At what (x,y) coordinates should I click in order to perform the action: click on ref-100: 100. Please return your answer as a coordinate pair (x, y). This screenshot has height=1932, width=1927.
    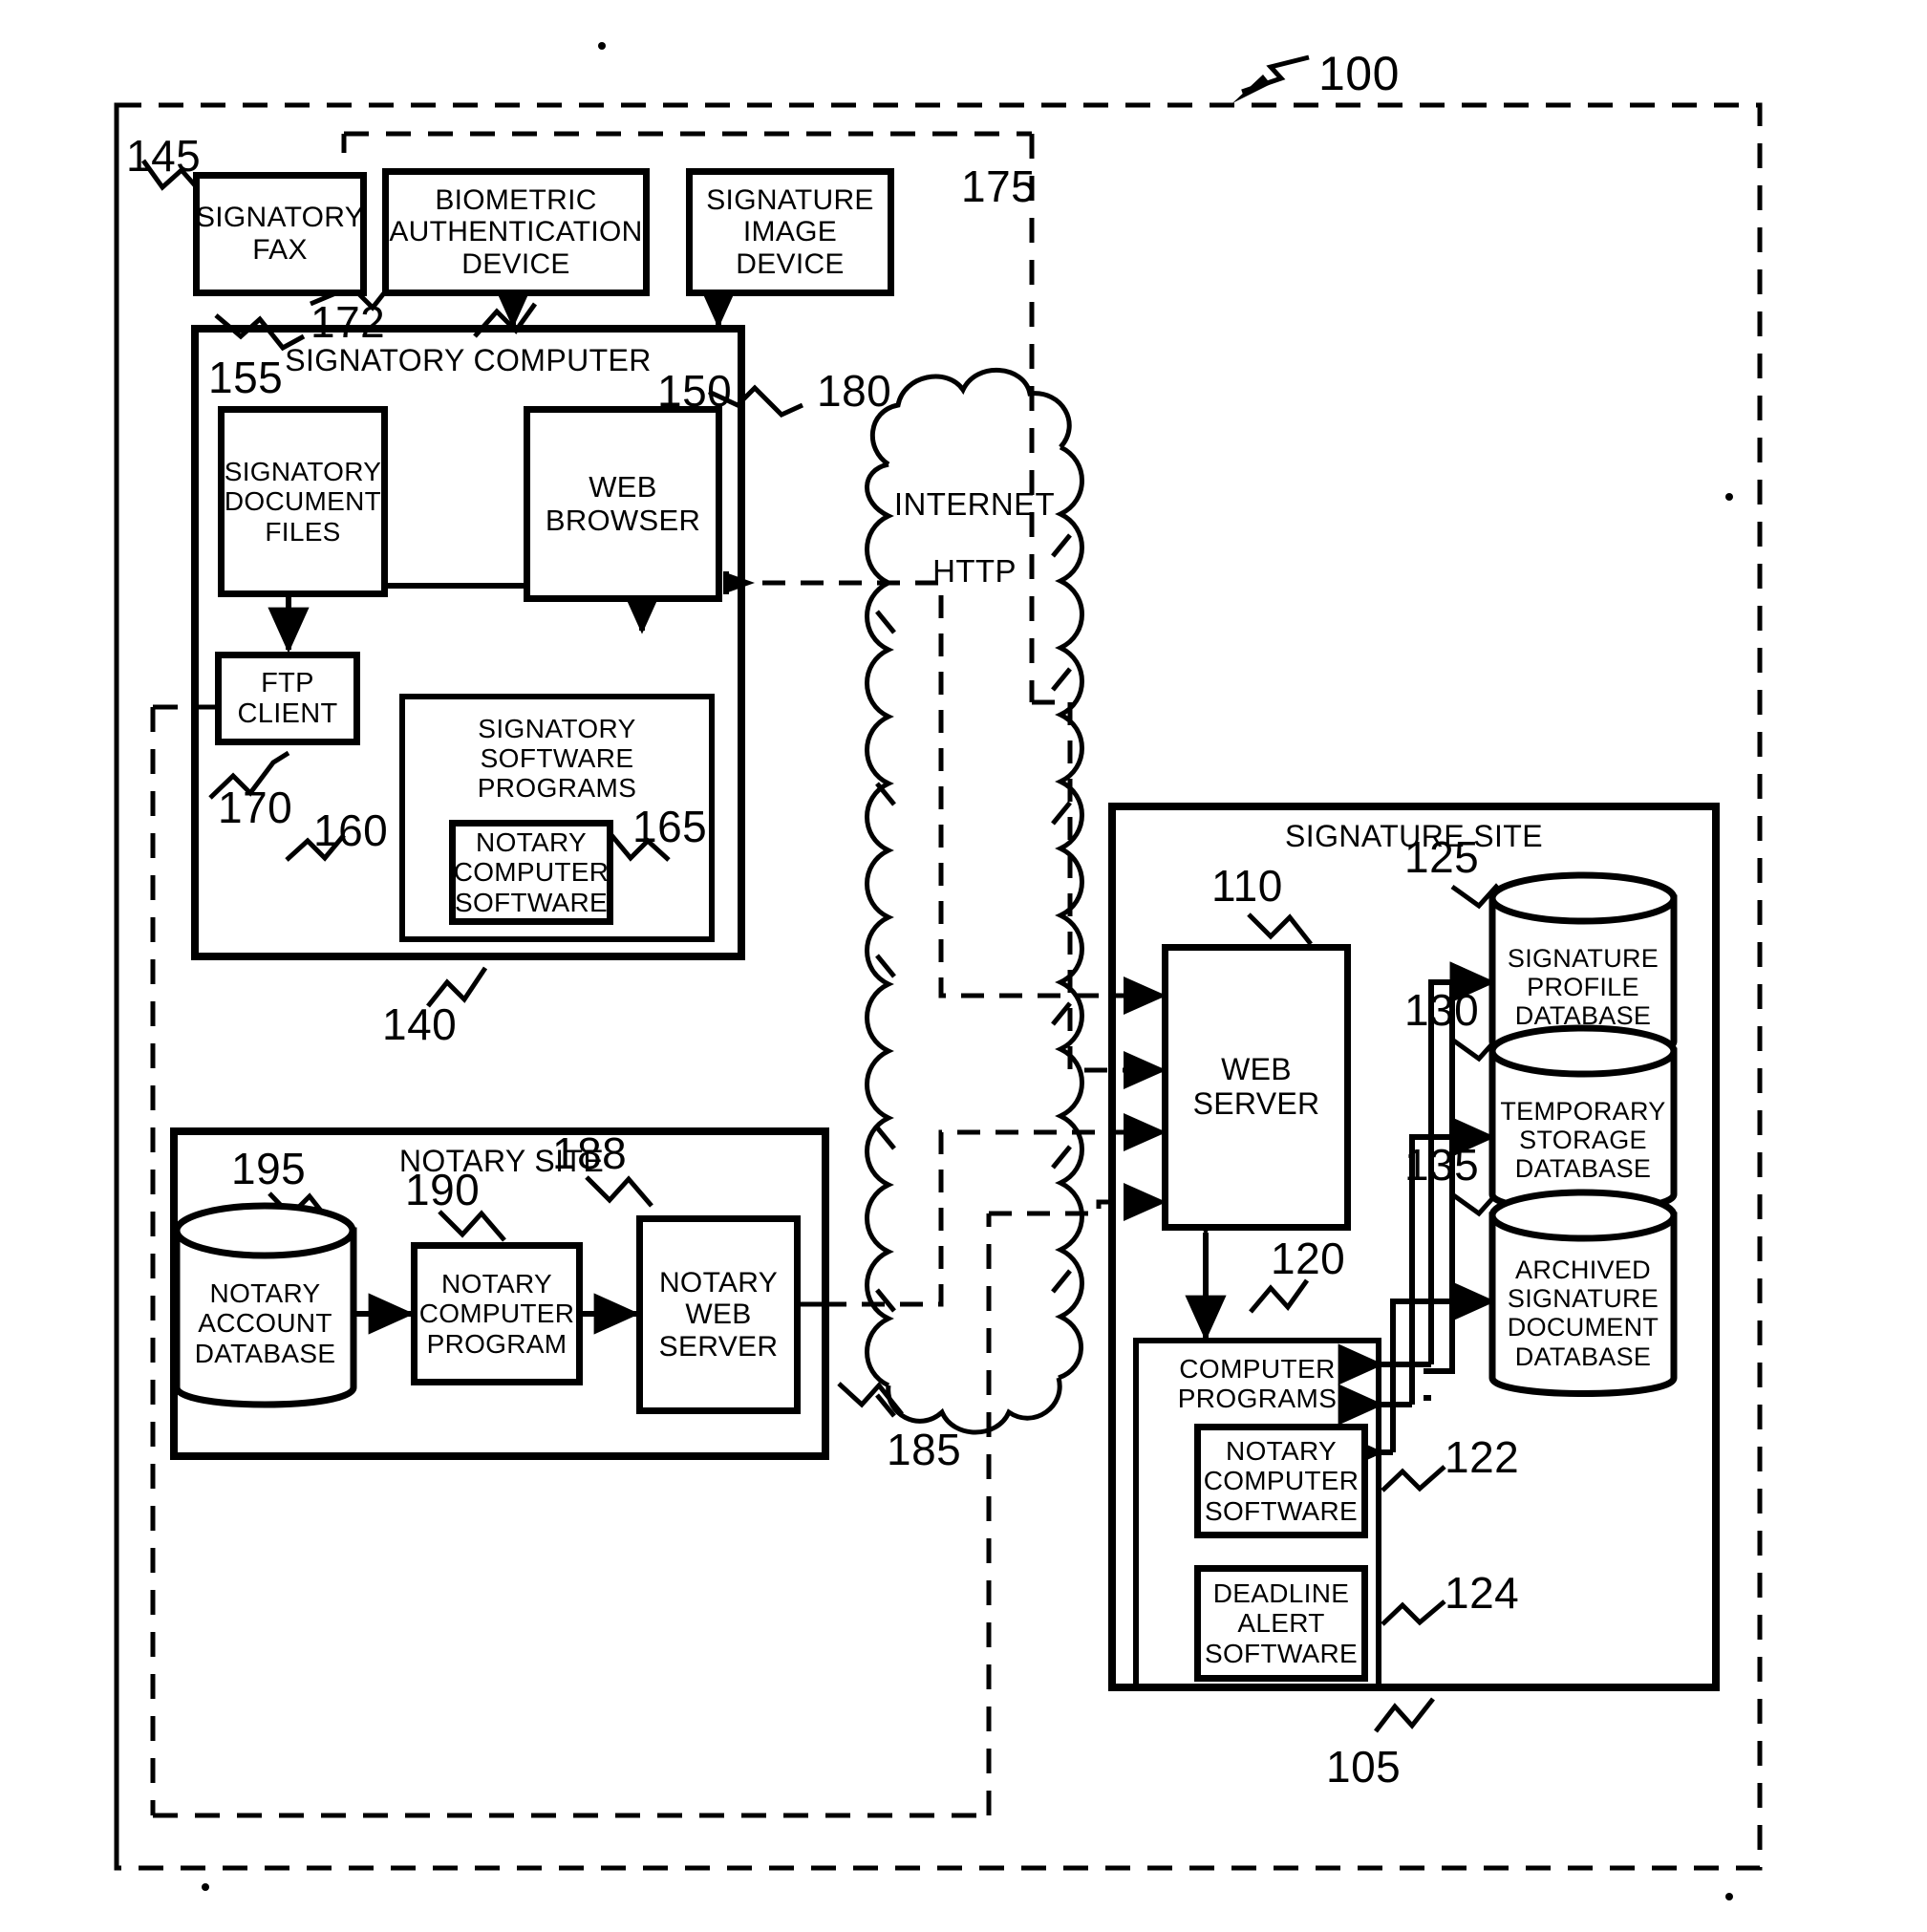
    Looking at the image, I should click on (1359, 73).